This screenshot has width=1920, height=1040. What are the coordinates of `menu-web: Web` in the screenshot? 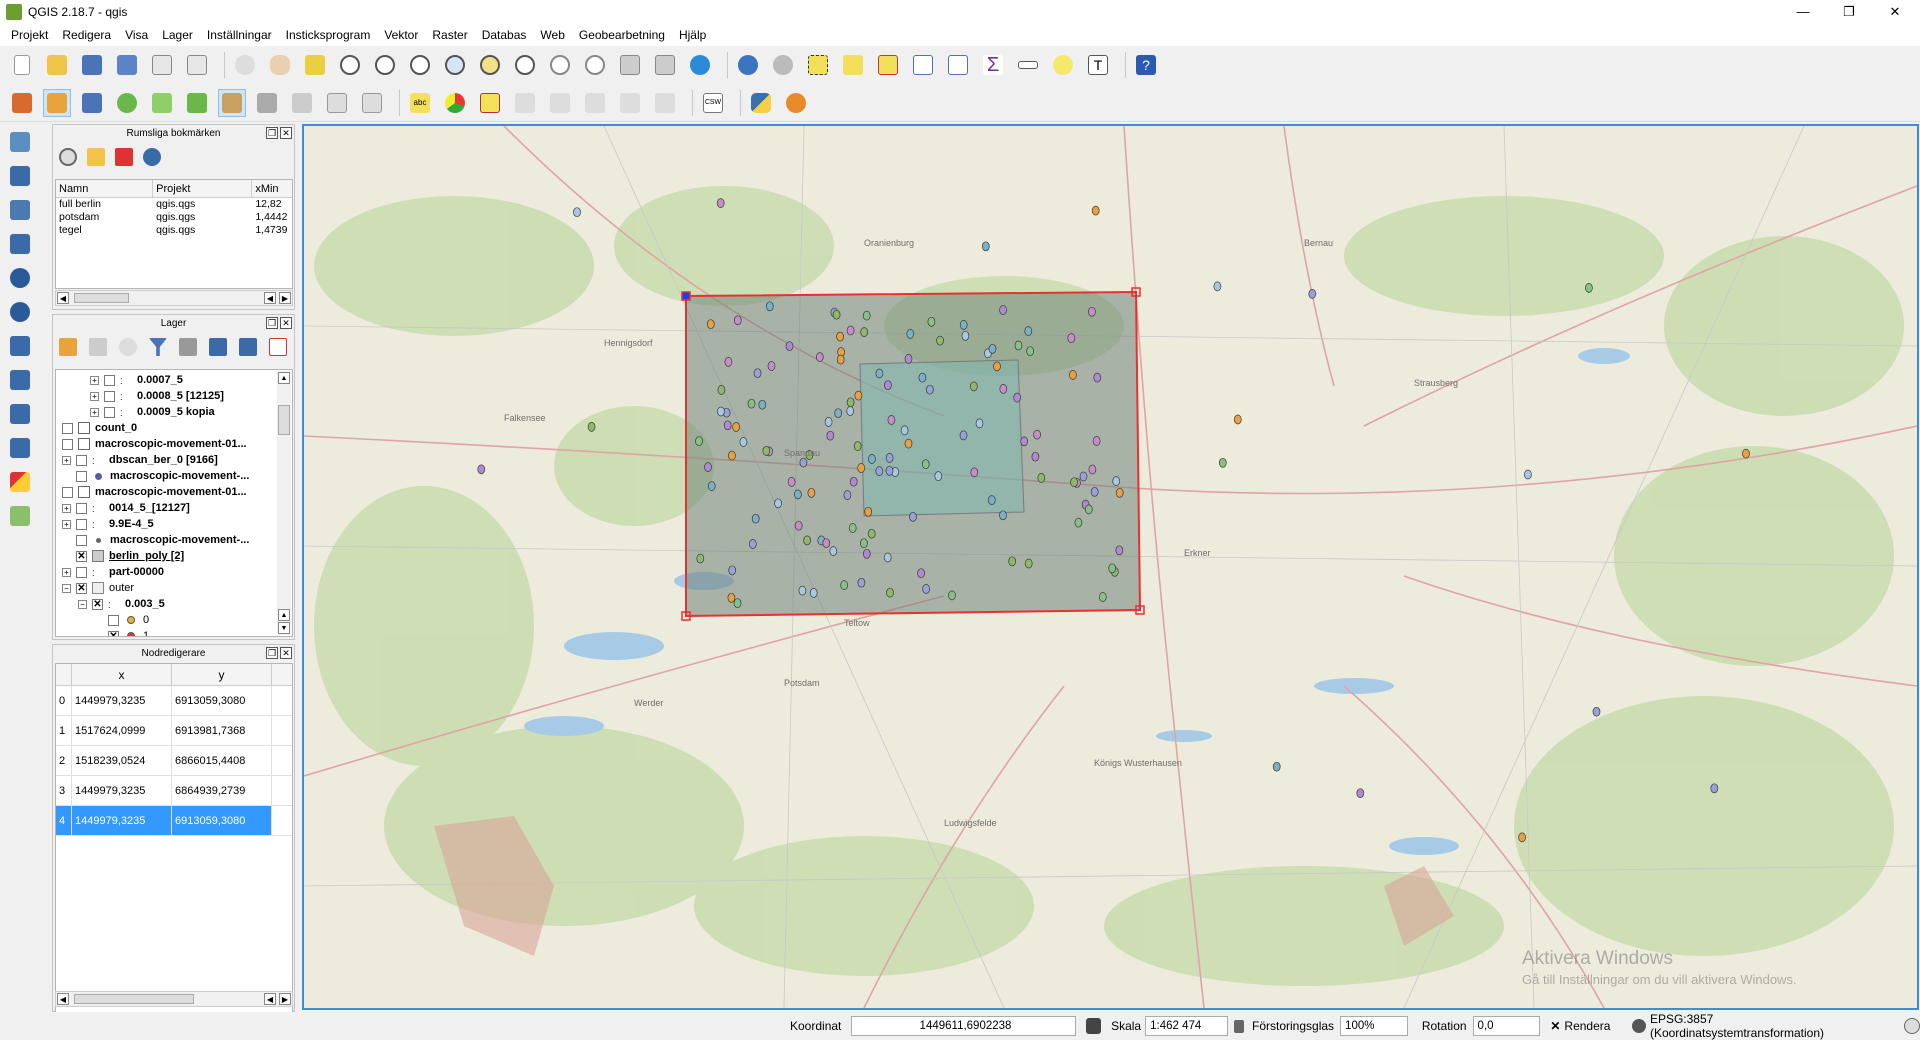 It's located at (552, 35).